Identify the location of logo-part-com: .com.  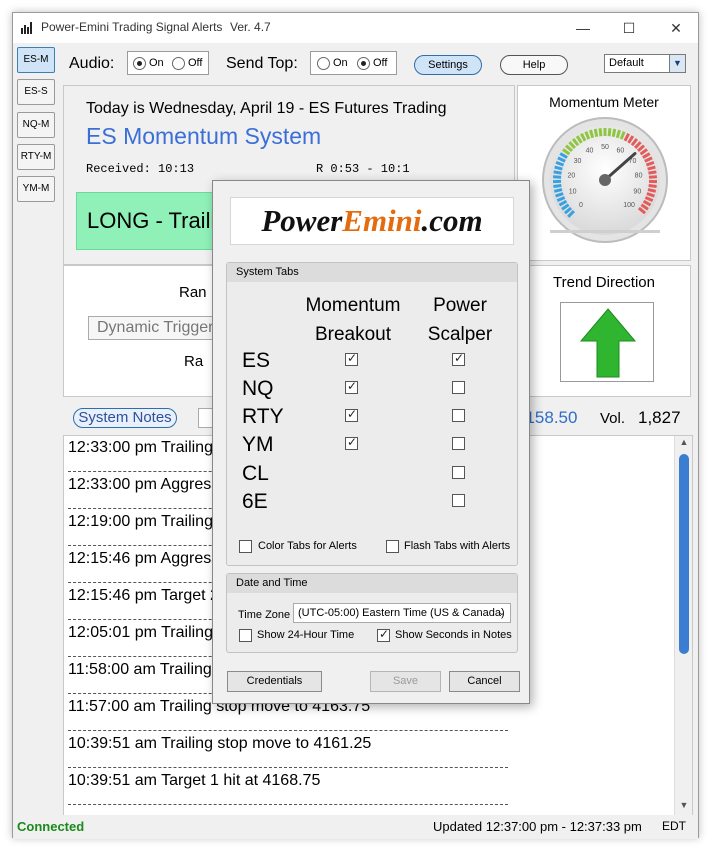
(452, 220).